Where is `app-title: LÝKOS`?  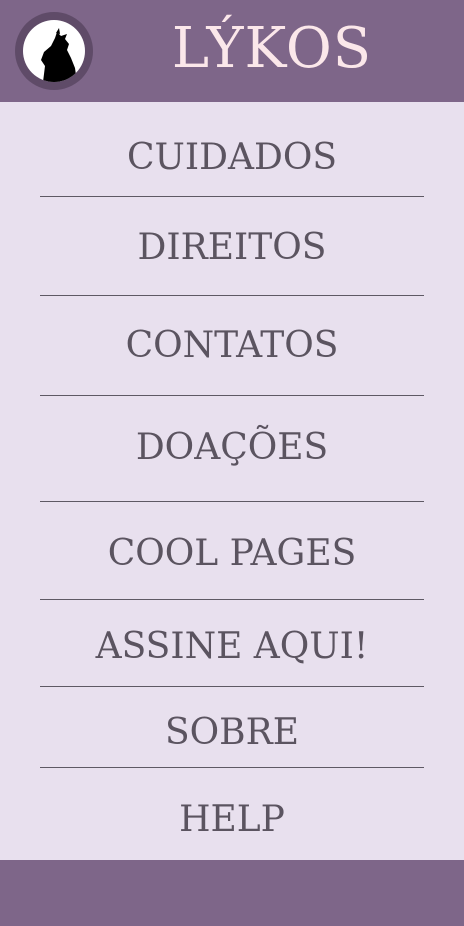
app-title: LÝKOS is located at coordinates (272, 48).